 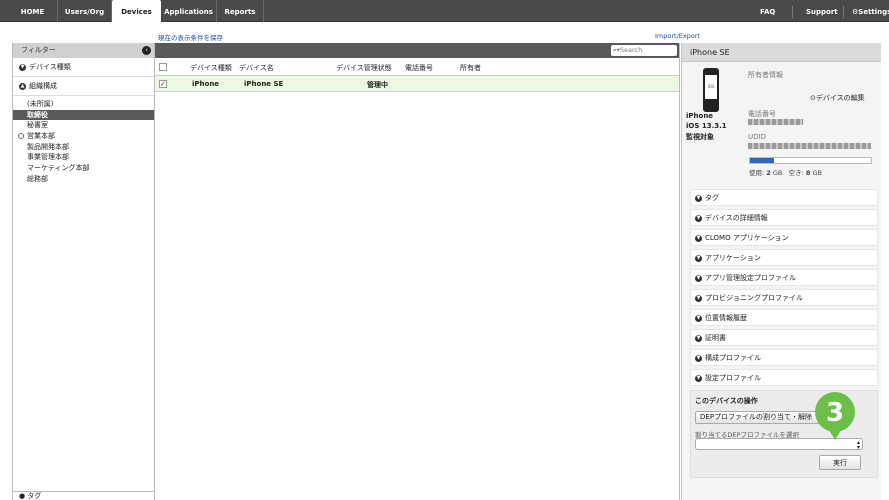 I want to click on device-title: iPhone SE, so click(x=781, y=52).